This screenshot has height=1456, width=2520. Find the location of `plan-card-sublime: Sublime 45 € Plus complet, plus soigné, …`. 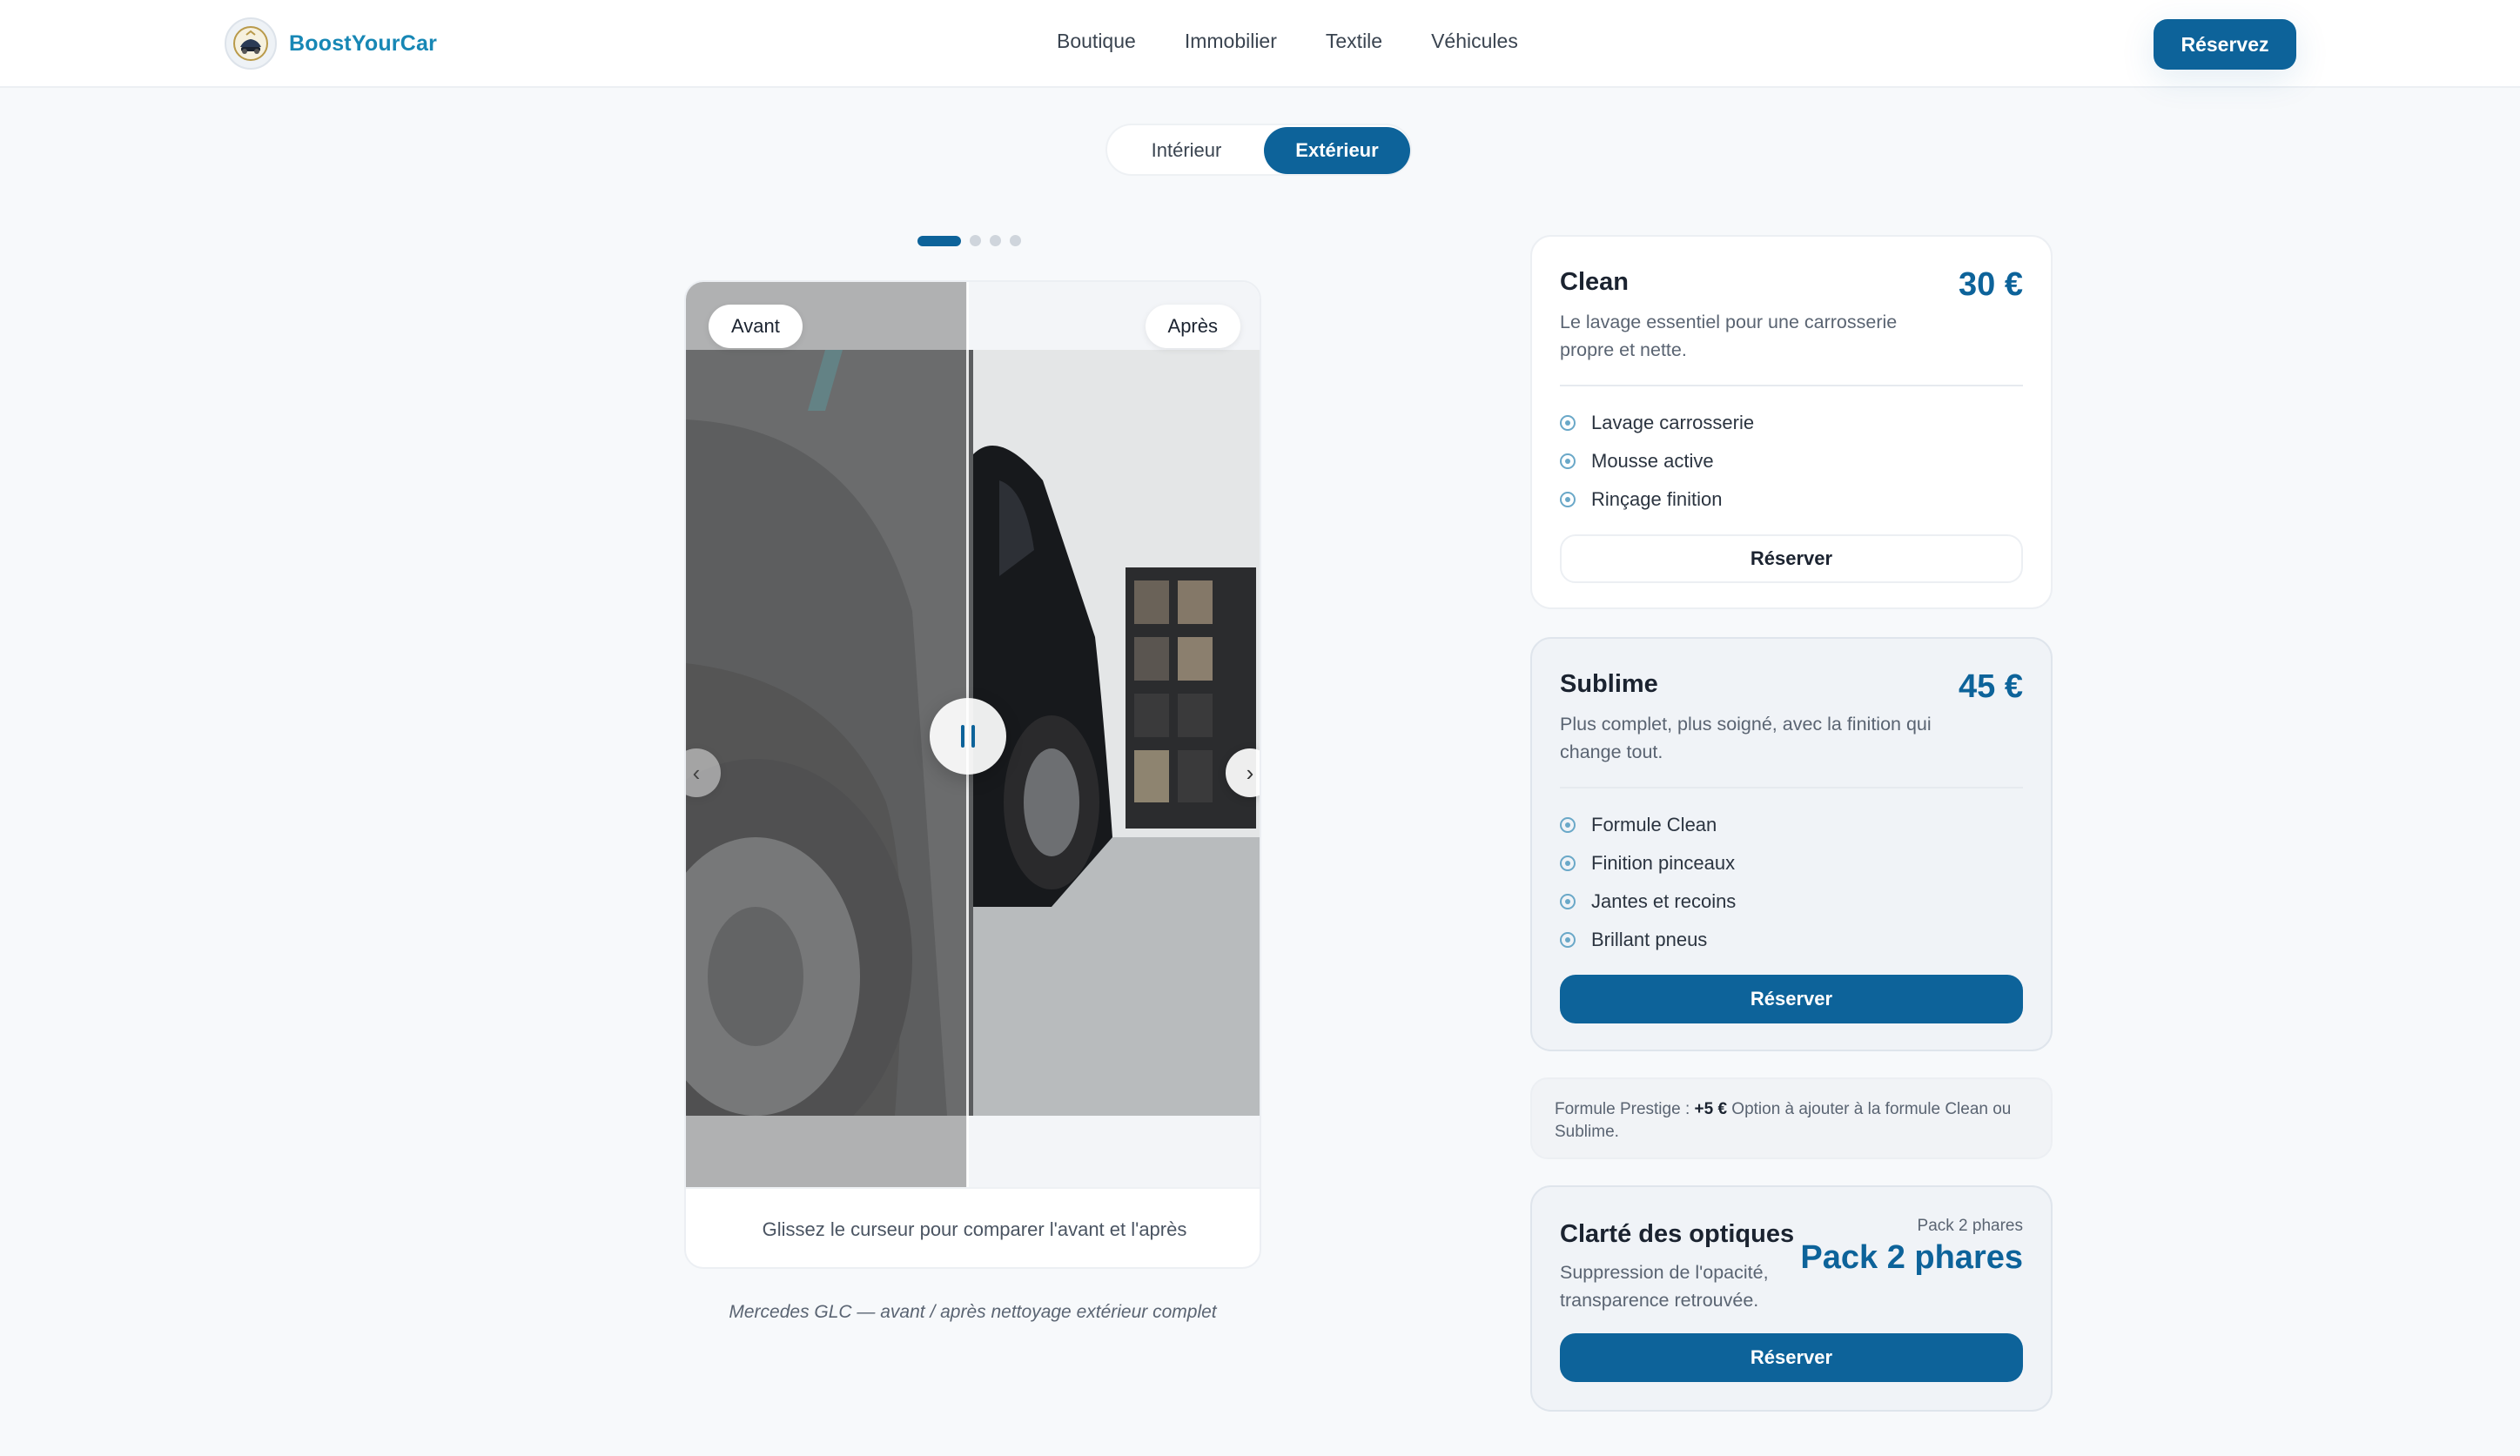

plan-card-sublime: Sublime 45 € Plus complet, plus soigné, … is located at coordinates (1791, 844).